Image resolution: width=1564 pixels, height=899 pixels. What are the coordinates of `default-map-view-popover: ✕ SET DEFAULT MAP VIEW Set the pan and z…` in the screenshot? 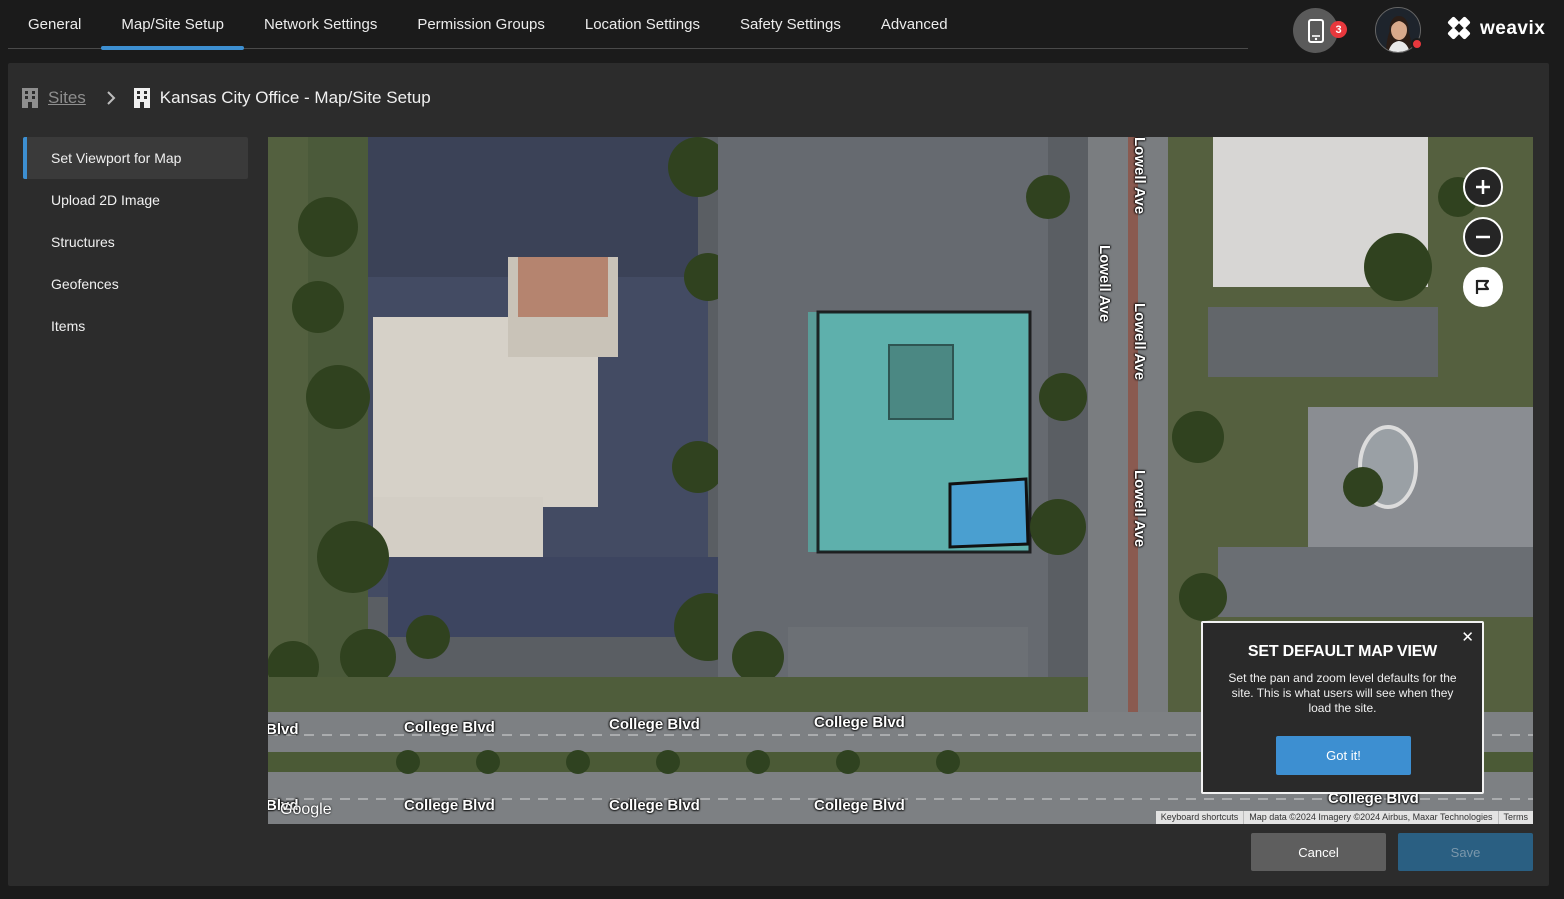 It's located at (1342, 707).